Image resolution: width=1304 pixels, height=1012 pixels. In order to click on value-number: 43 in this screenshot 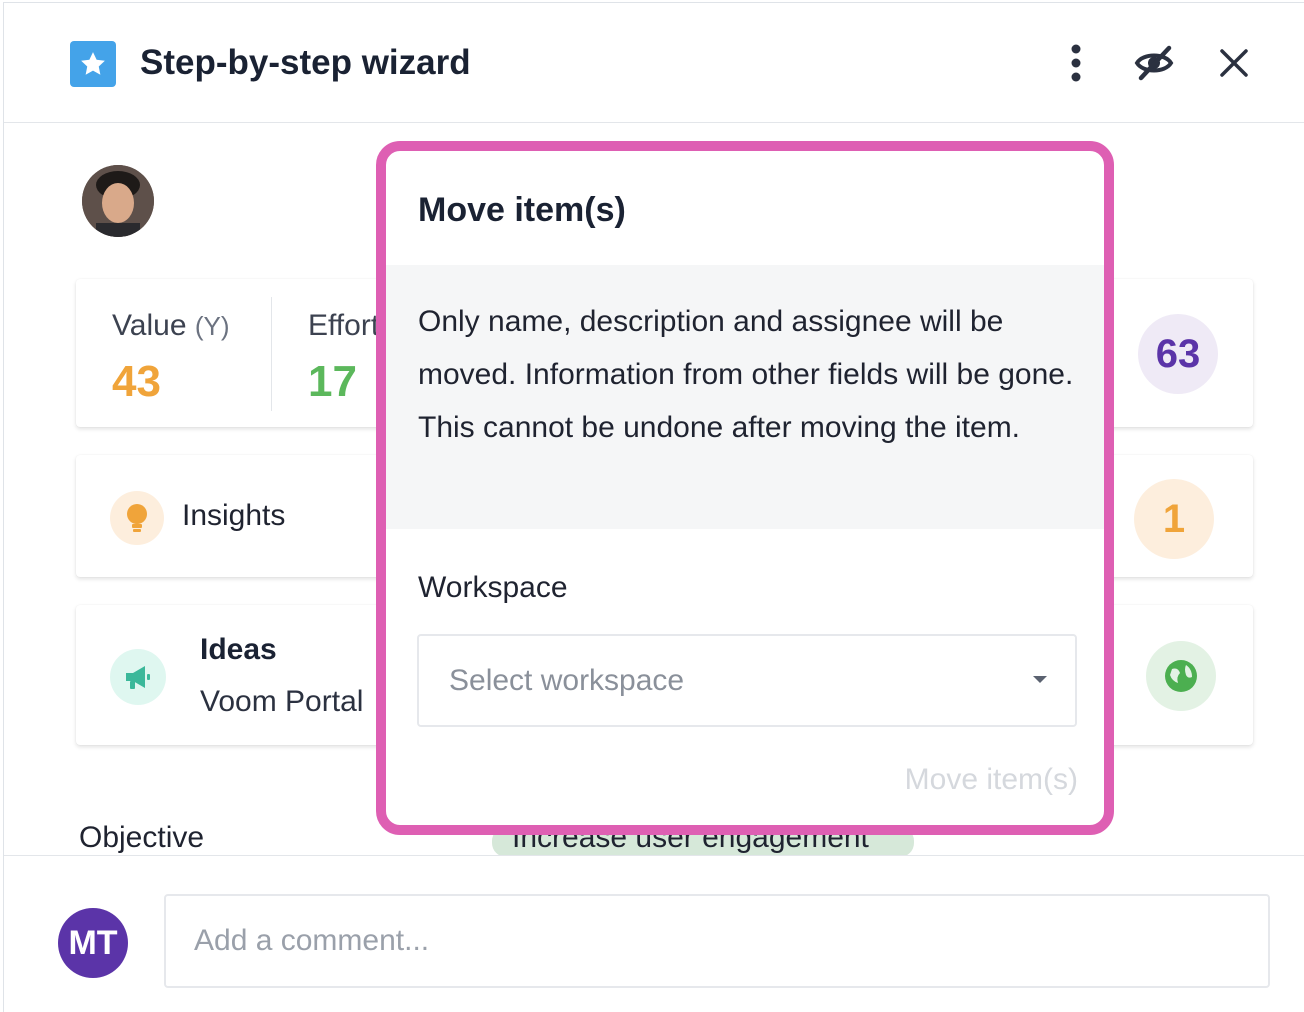, I will do `click(136, 381)`.